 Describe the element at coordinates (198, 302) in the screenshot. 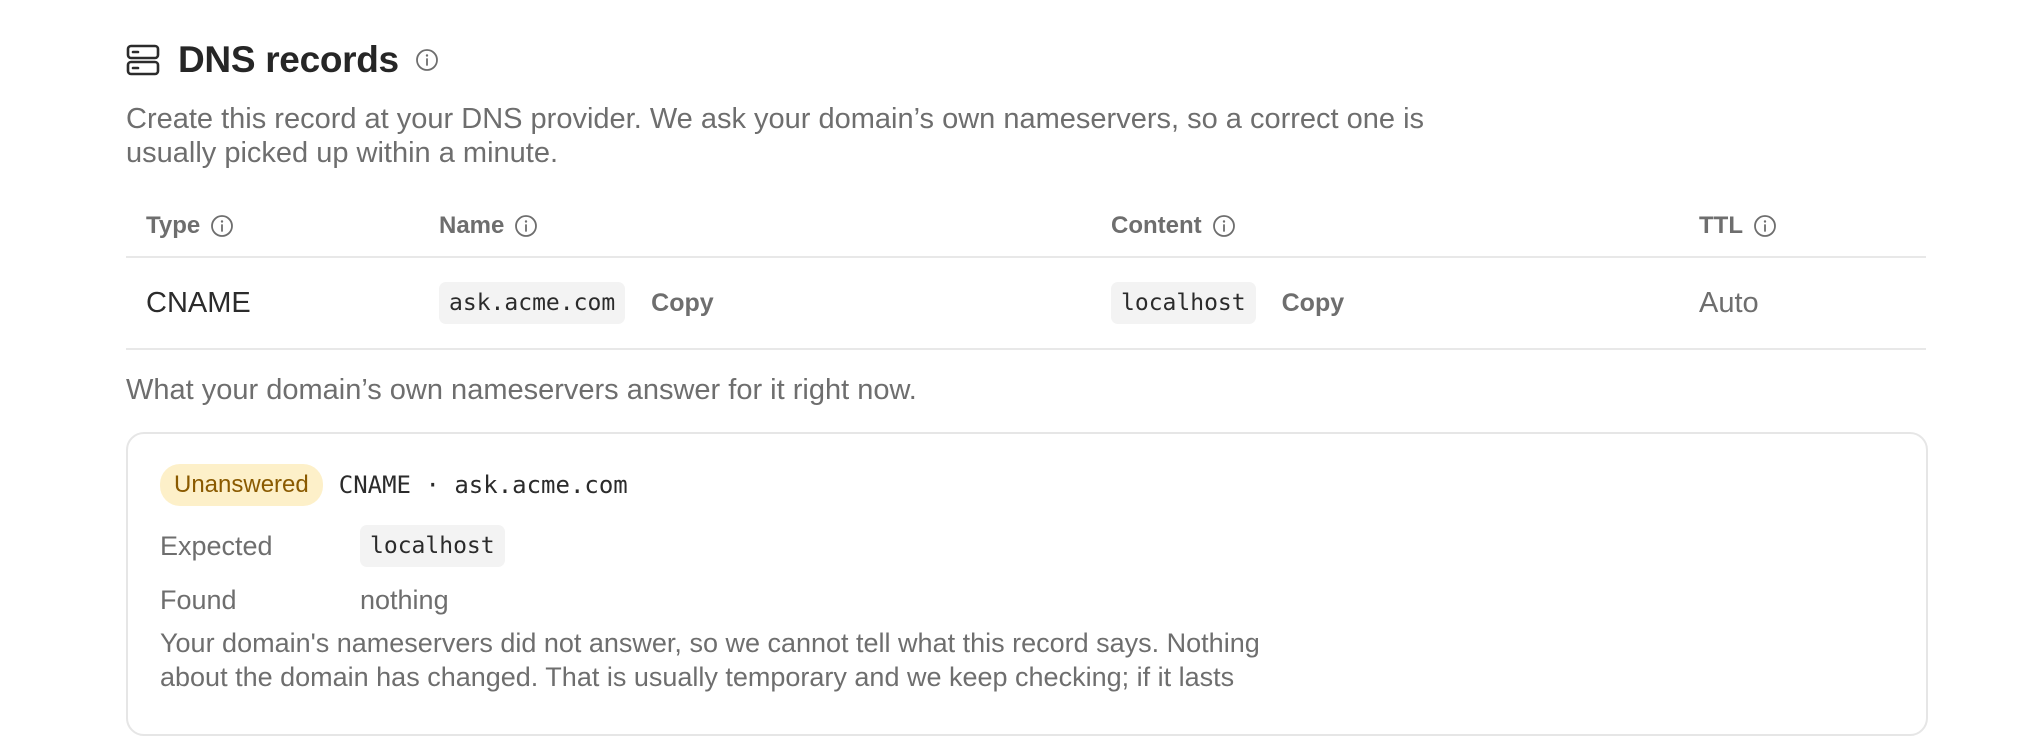

I see `record-type: CNAME` at that location.